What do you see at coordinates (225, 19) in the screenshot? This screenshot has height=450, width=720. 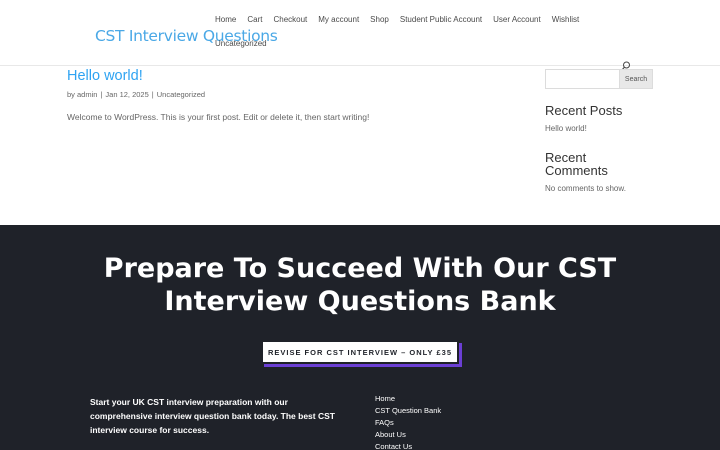 I see `nav-home: Home` at bounding box center [225, 19].